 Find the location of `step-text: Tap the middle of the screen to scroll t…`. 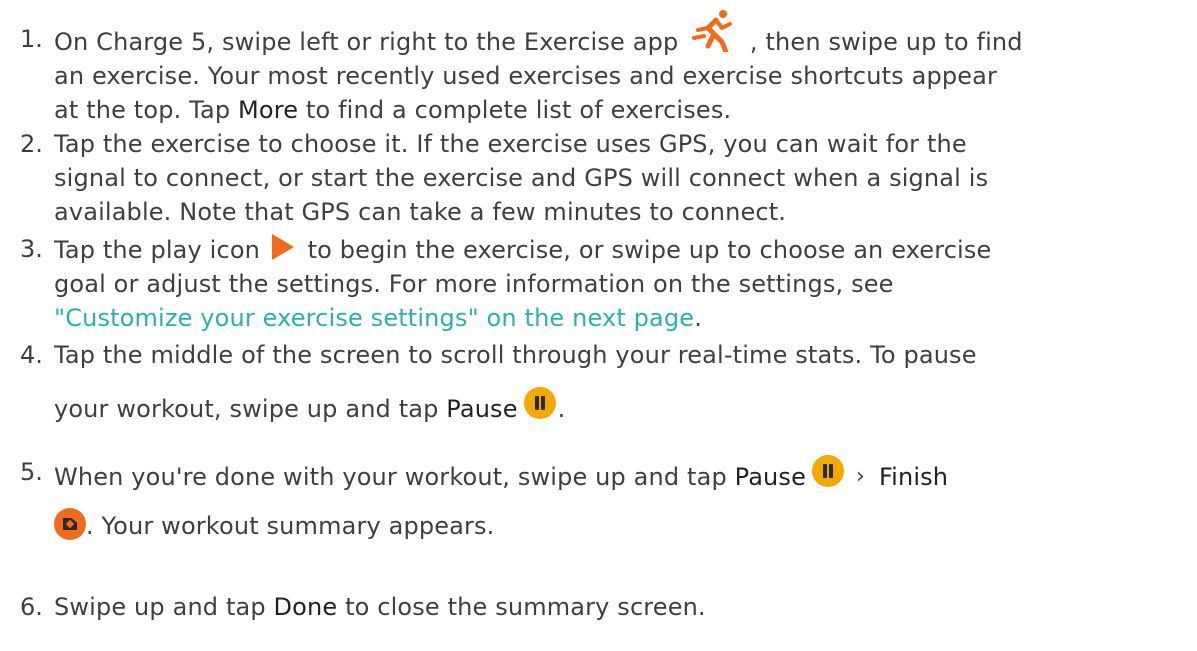

step-text: Tap the middle of the screen to scroll t… is located at coordinates (619, 382).